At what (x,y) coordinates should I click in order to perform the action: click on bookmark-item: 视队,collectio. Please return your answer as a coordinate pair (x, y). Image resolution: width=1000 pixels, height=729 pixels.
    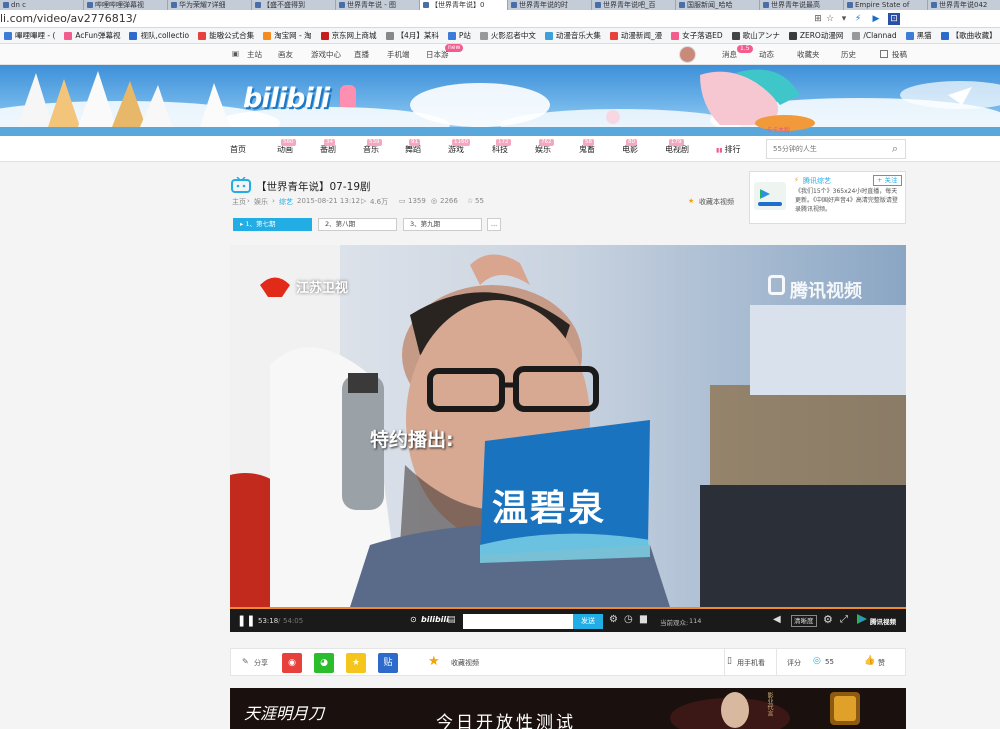
    Looking at the image, I should click on (159, 35).